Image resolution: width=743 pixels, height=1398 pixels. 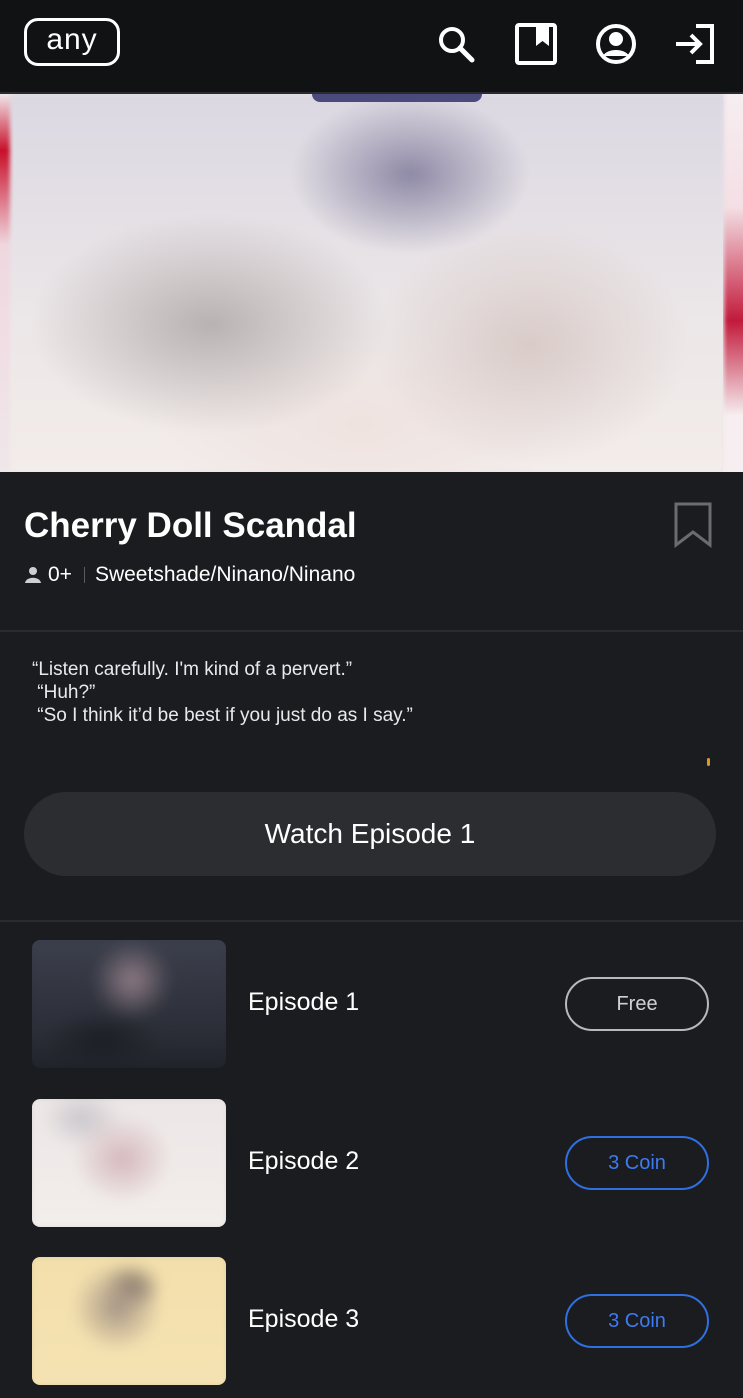 What do you see at coordinates (371, 1164) in the screenshot?
I see `episode-row: Episode 2 3 Coin` at bounding box center [371, 1164].